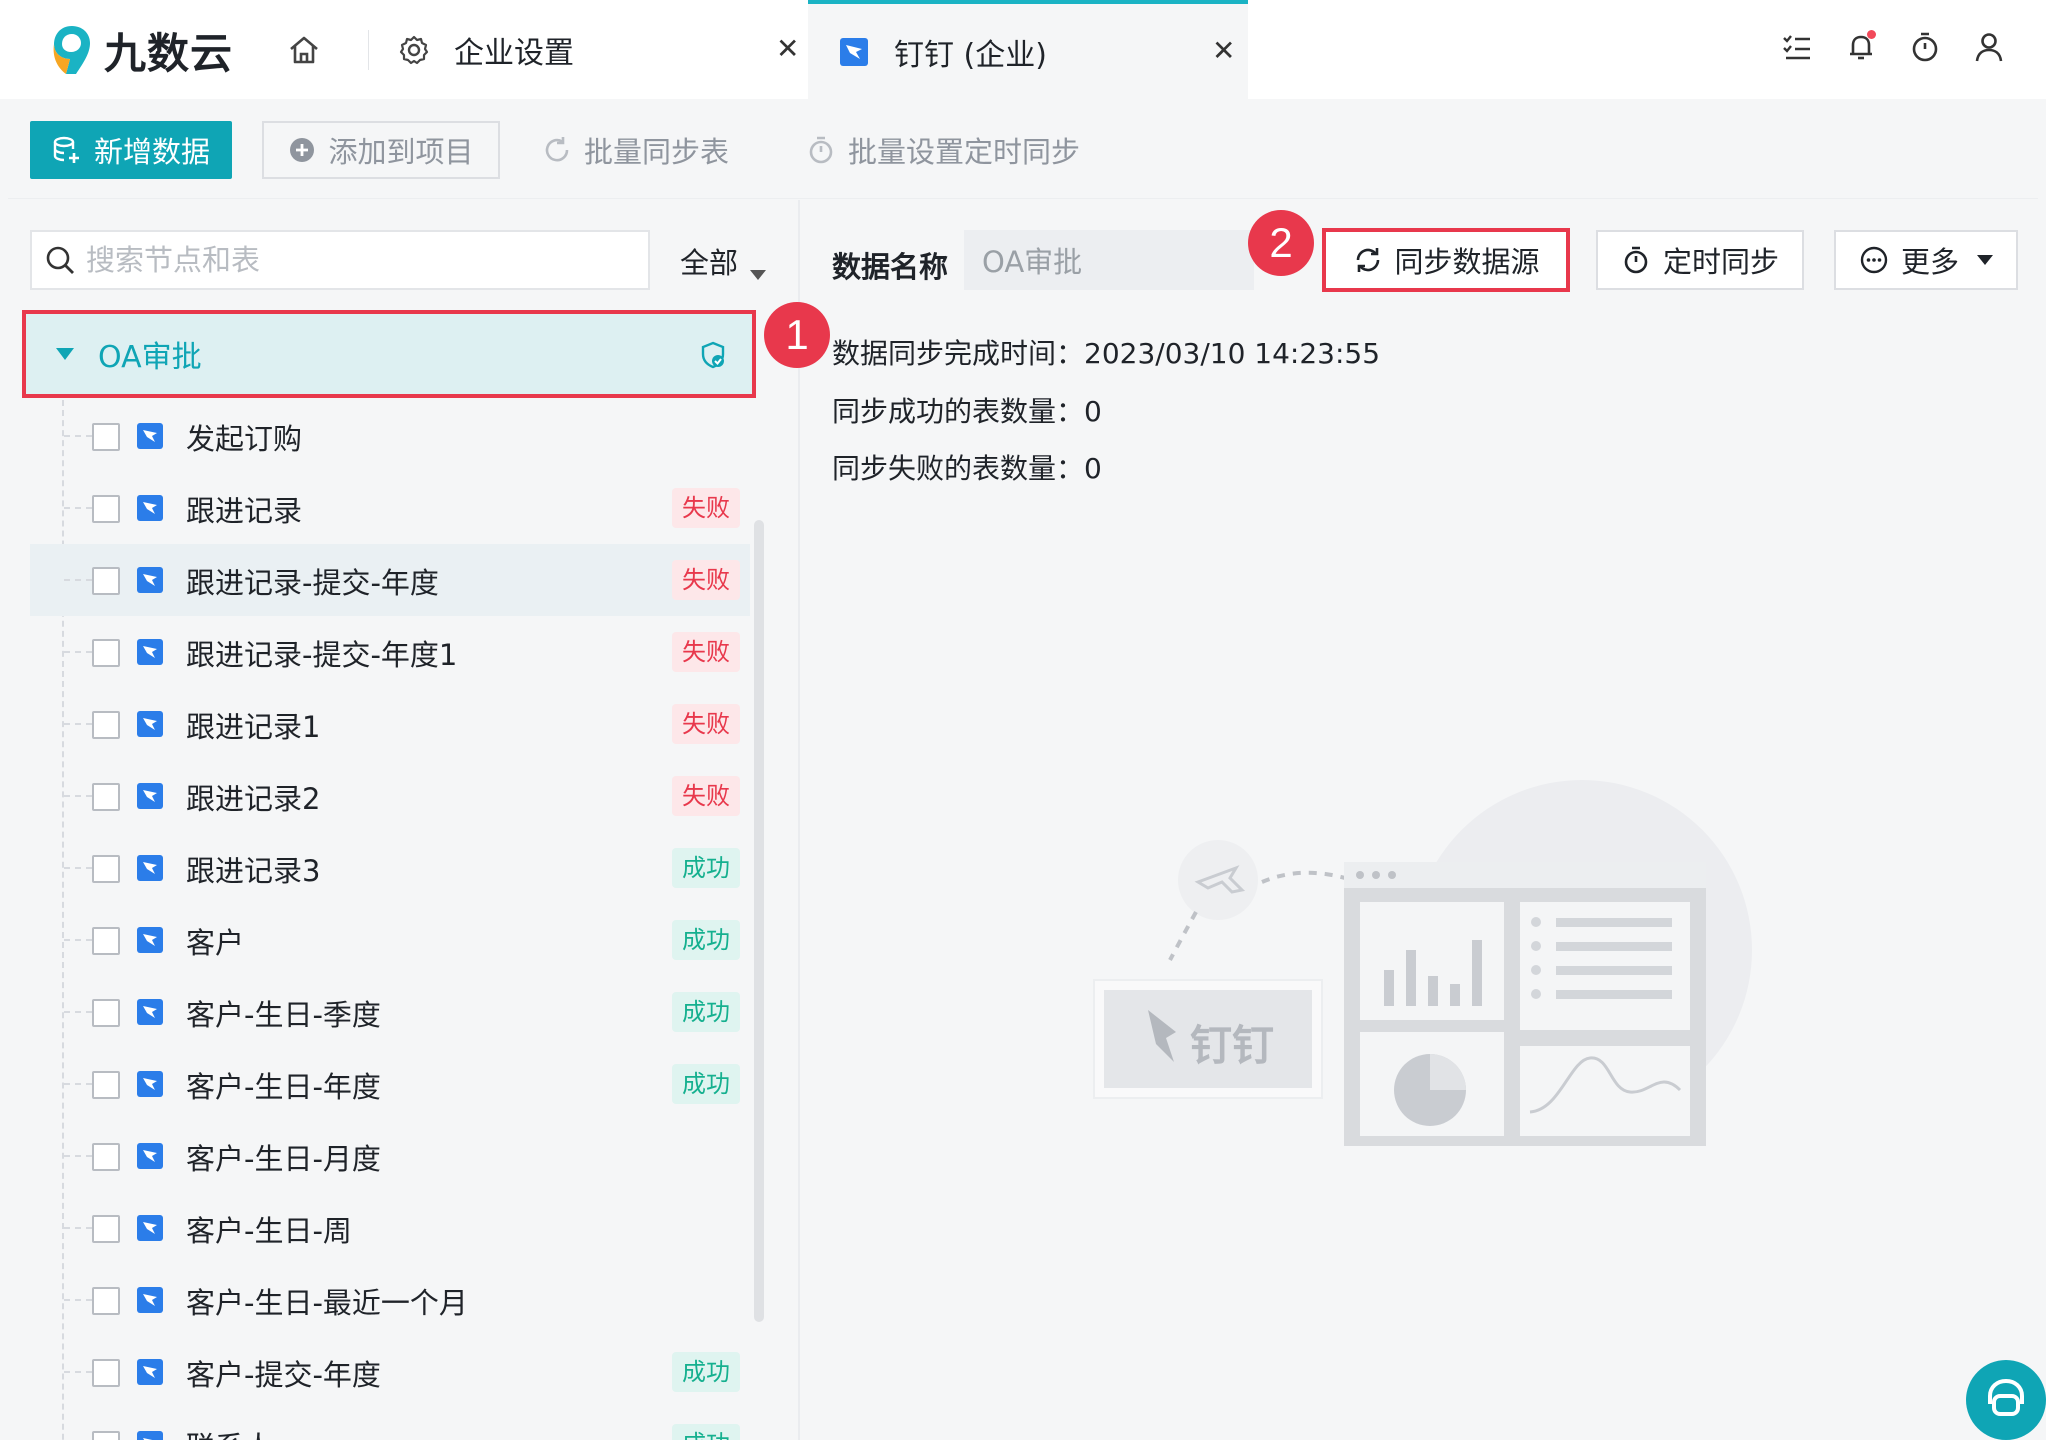 The width and height of the screenshot is (2046, 1440). What do you see at coordinates (390, 1084) in the screenshot?
I see `tree-row: 客户-生日-年度 成功` at bounding box center [390, 1084].